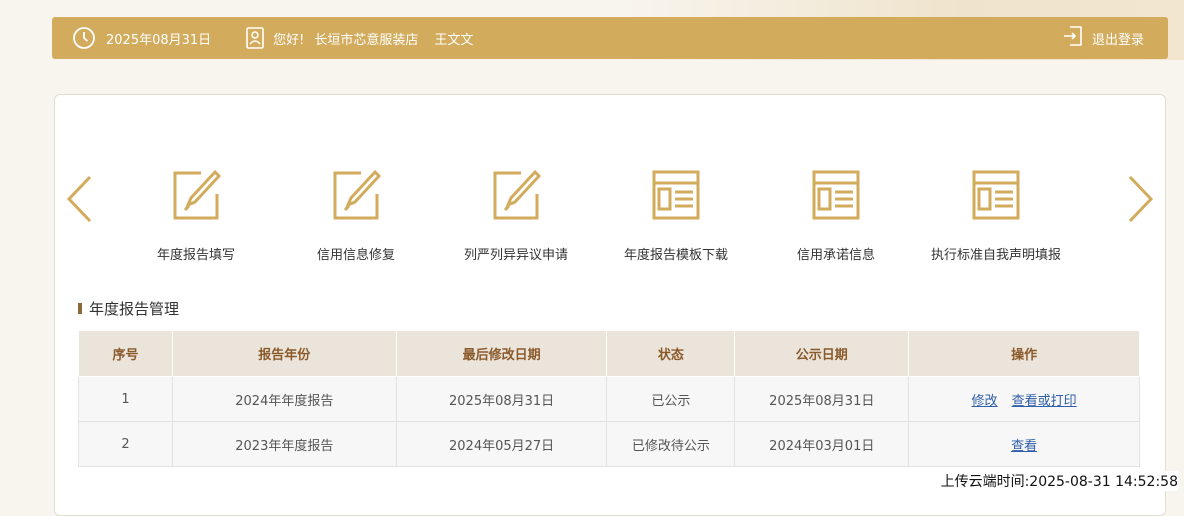  I want to click on function-label: 信用信息修复, so click(355, 255).